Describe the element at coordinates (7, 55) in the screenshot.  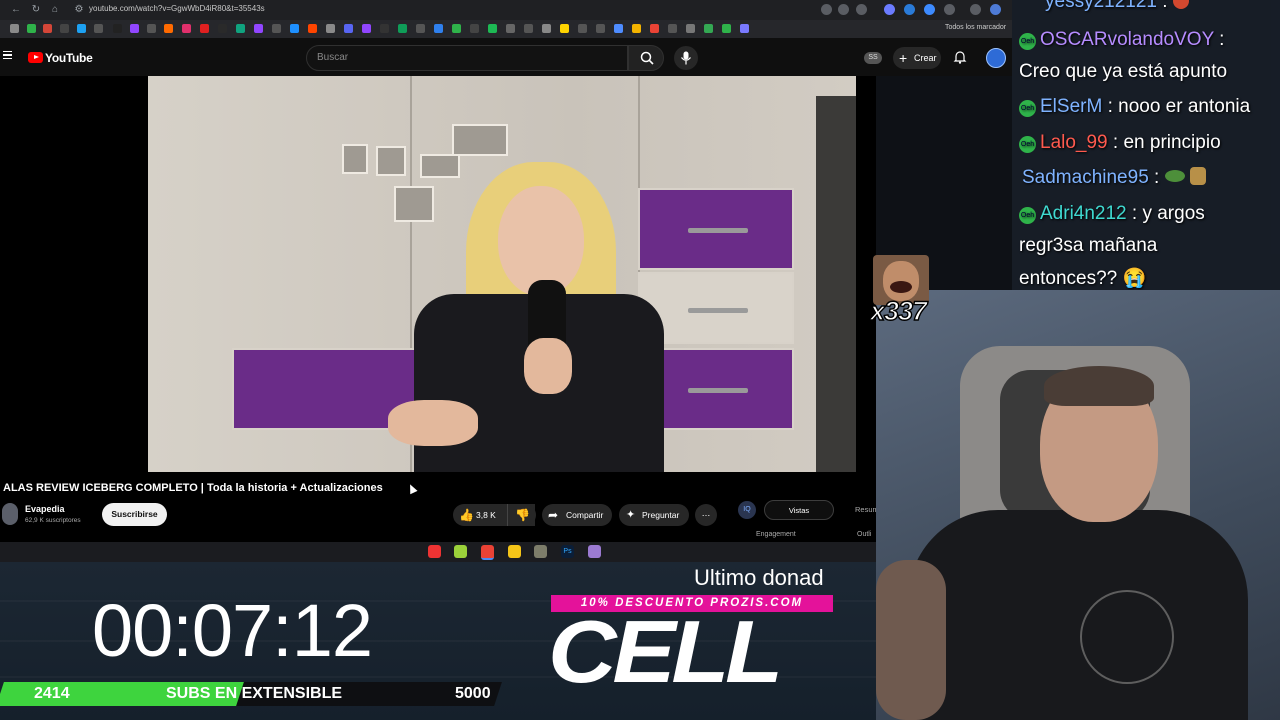
I see `menu-icon` at that location.